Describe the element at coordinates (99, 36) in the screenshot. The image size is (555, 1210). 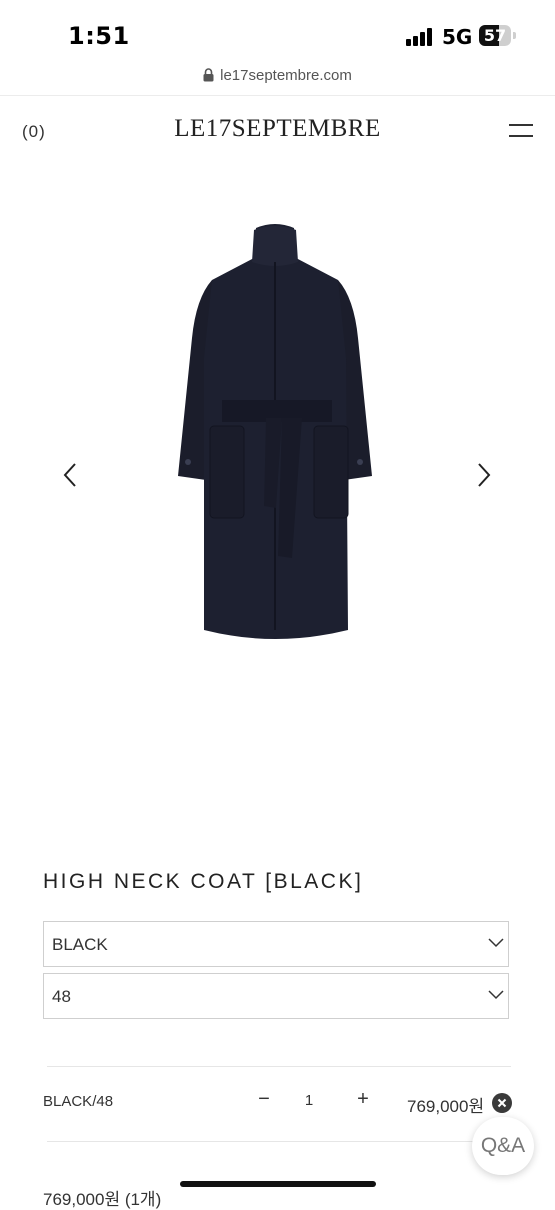
I see `status-time: 1:51` at that location.